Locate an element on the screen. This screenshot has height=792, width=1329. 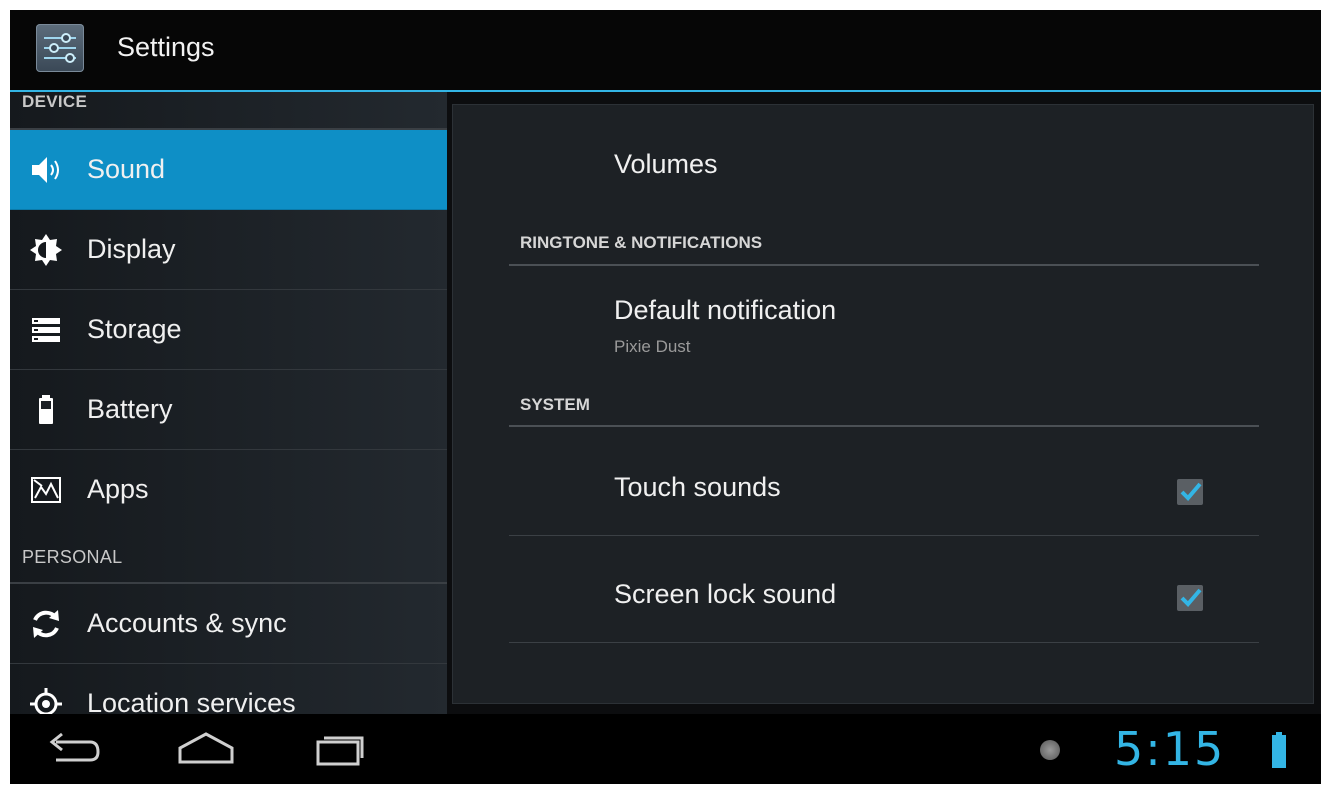
sidebar-item-label: Apps is located at coordinates (118, 489).